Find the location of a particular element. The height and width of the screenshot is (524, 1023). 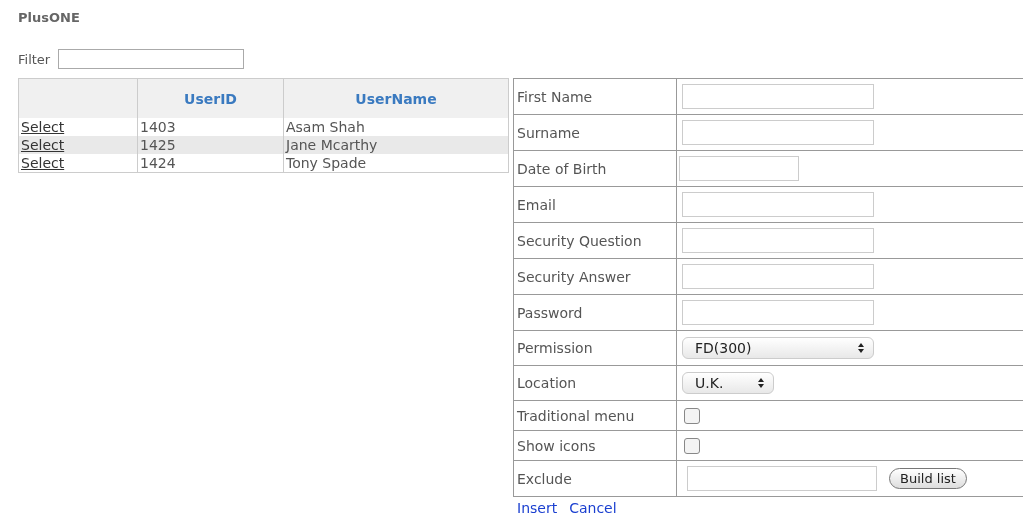

app-title: PlusONE is located at coordinates (49, 18).